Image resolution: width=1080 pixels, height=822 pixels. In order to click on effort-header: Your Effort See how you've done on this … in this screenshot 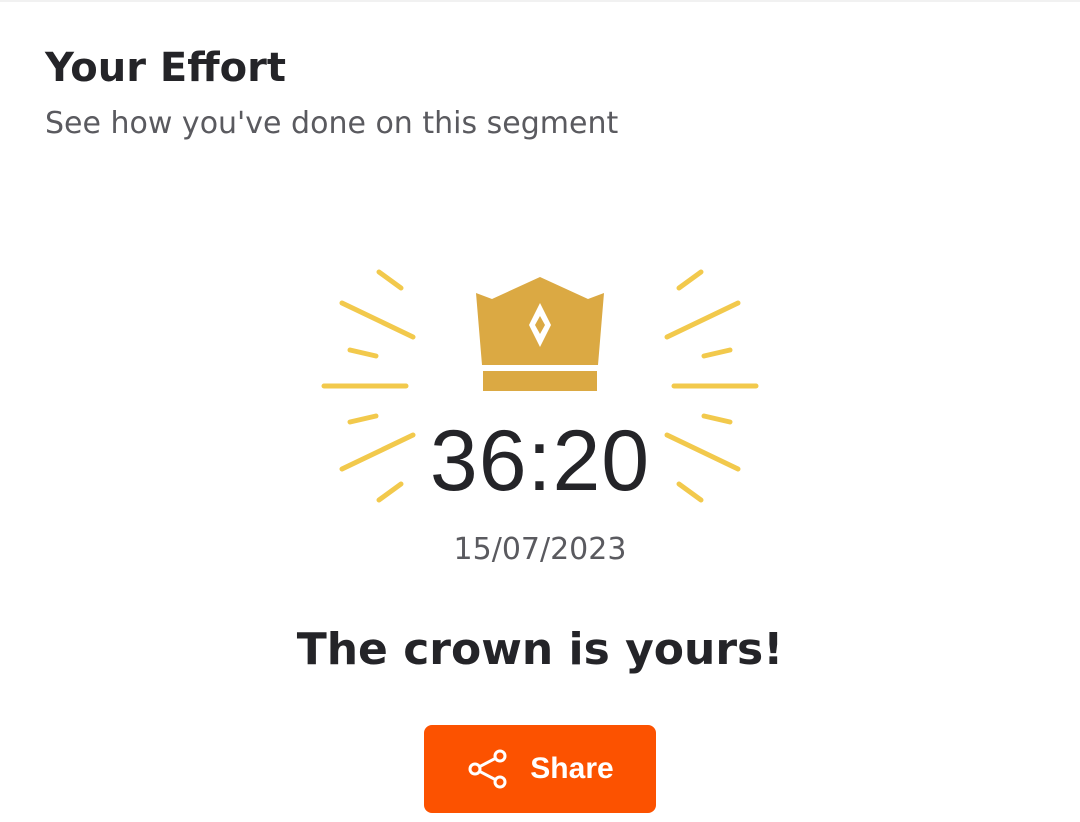, I will do `click(331, 93)`.